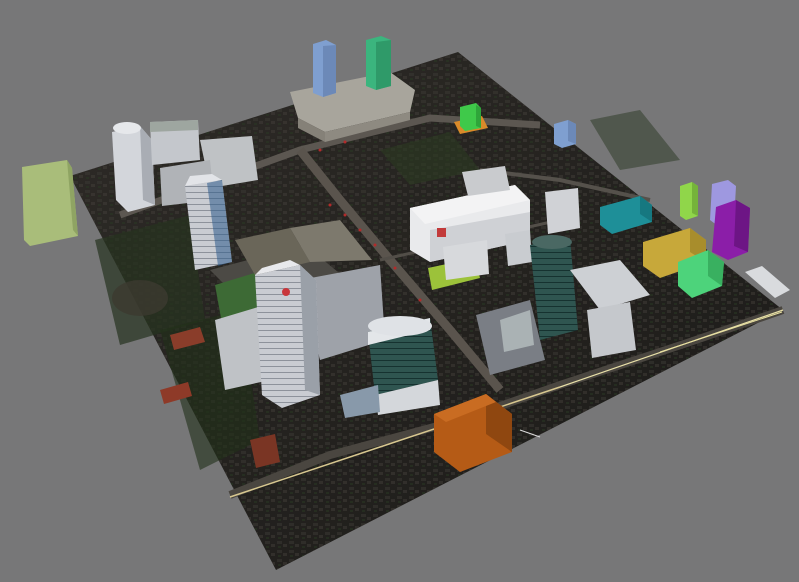  I want to click on block-teal-green-tower, so click(378, 63).